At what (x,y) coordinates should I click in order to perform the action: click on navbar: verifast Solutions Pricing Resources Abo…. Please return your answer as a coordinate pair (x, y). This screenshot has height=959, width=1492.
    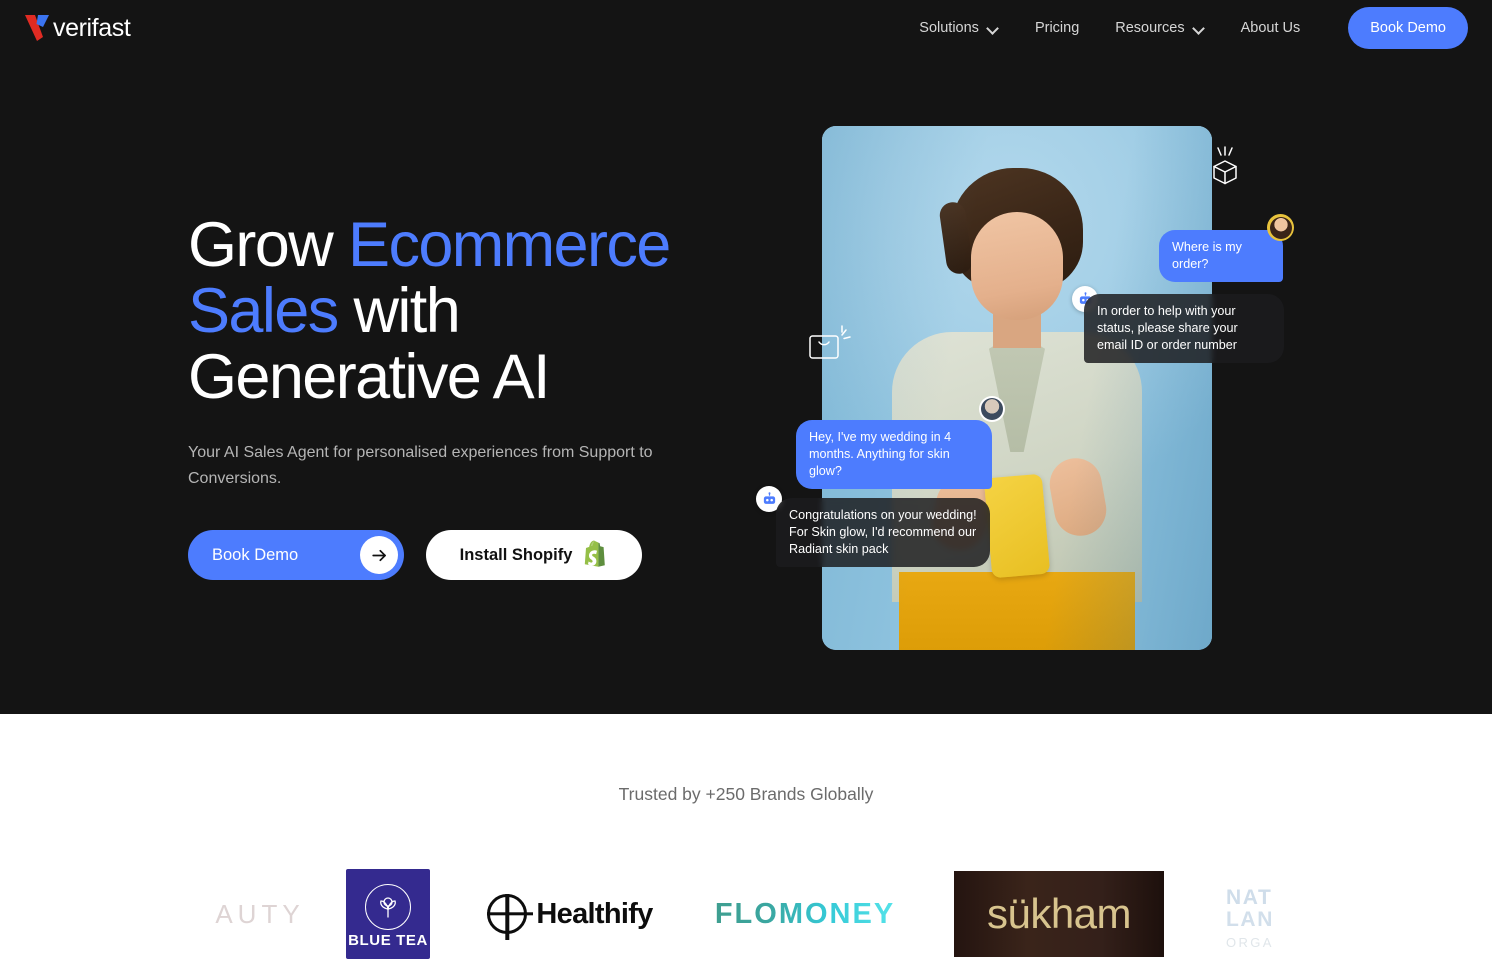
    Looking at the image, I should click on (746, 28).